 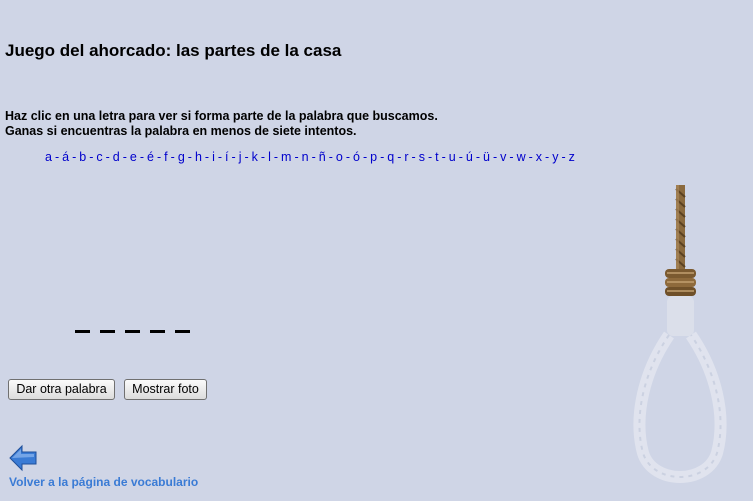 What do you see at coordinates (469, 157) in the screenshot?
I see `letter-link: ú` at bounding box center [469, 157].